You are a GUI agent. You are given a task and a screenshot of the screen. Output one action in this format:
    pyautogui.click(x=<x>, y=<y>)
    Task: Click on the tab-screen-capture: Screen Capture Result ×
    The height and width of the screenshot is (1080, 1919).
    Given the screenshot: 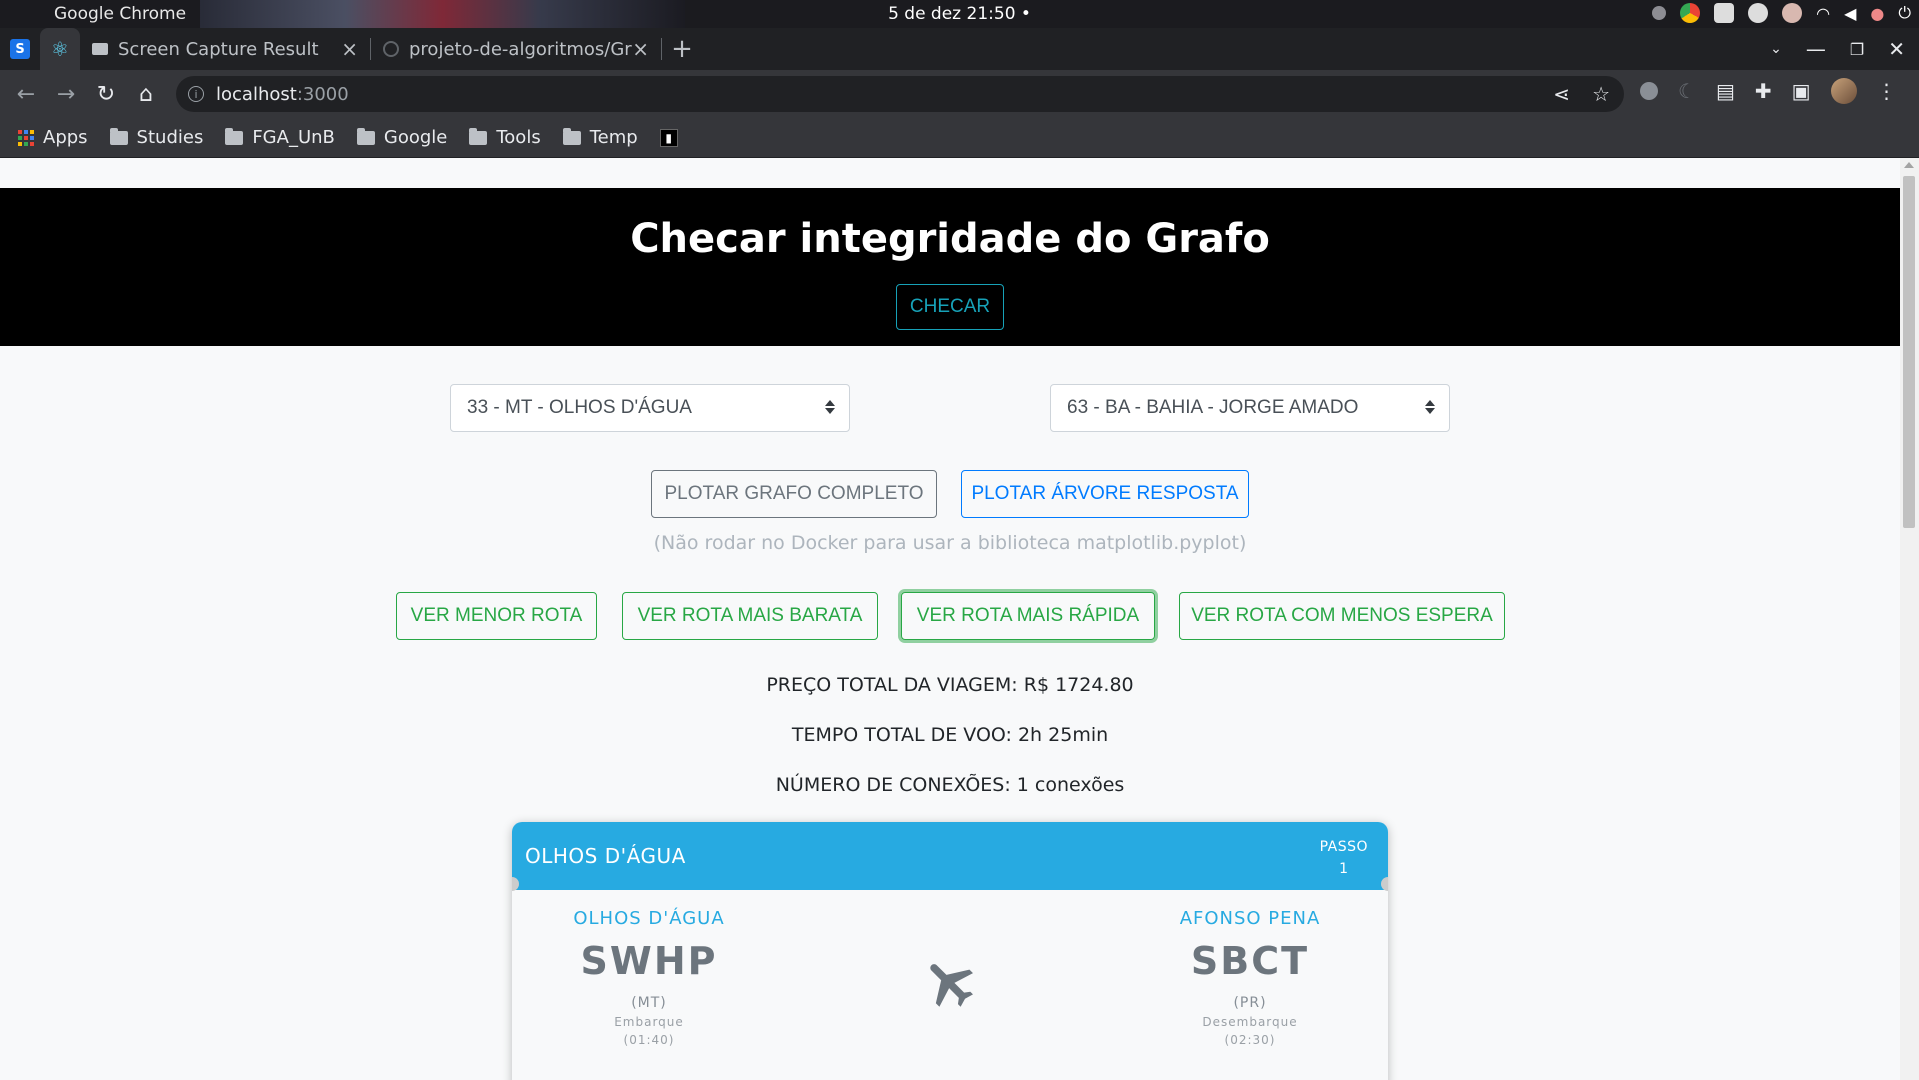 What is the action you would take?
    pyautogui.click(x=225, y=49)
    